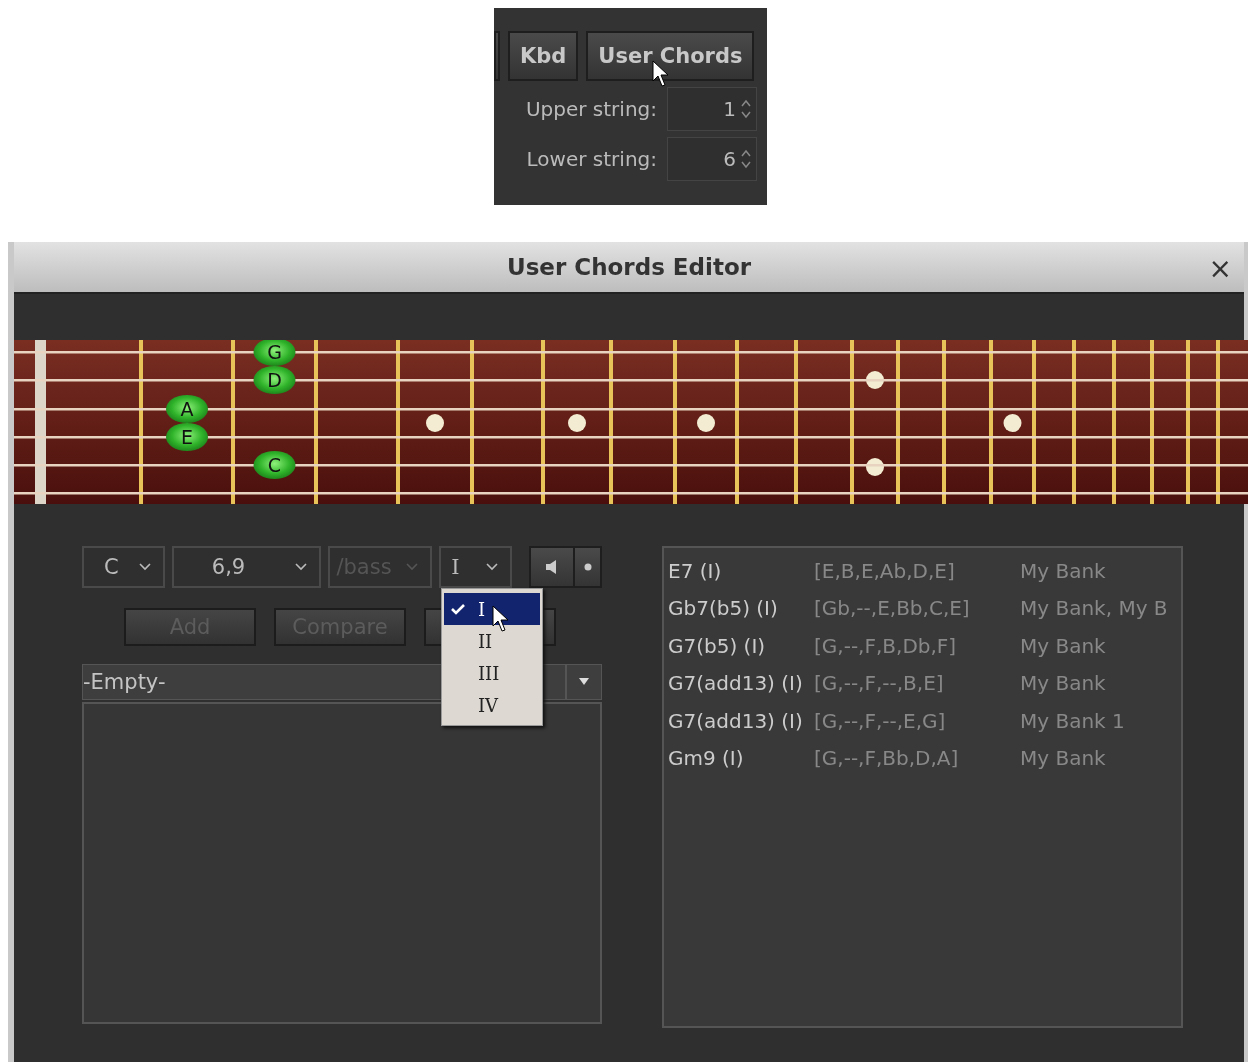 The width and height of the screenshot is (1251, 1062). What do you see at coordinates (123, 567) in the screenshot?
I see `chord-dropdown: C` at bounding box center [123, 567].